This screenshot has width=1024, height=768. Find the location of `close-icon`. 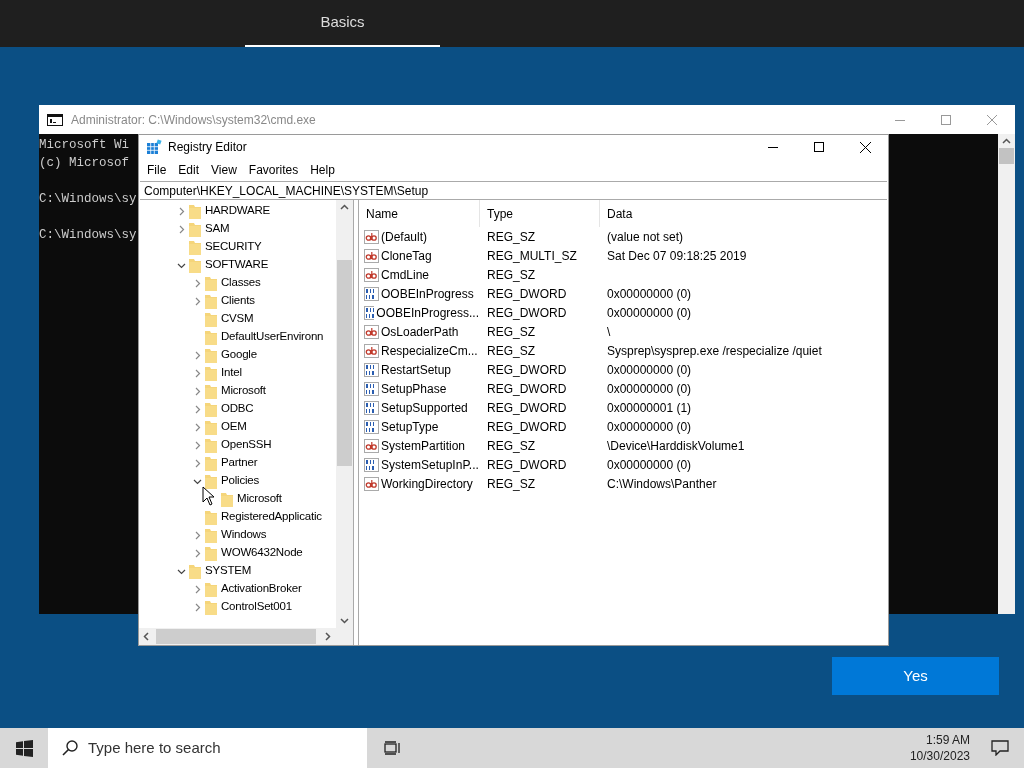

close-icon is located at coordinates (865, 147).